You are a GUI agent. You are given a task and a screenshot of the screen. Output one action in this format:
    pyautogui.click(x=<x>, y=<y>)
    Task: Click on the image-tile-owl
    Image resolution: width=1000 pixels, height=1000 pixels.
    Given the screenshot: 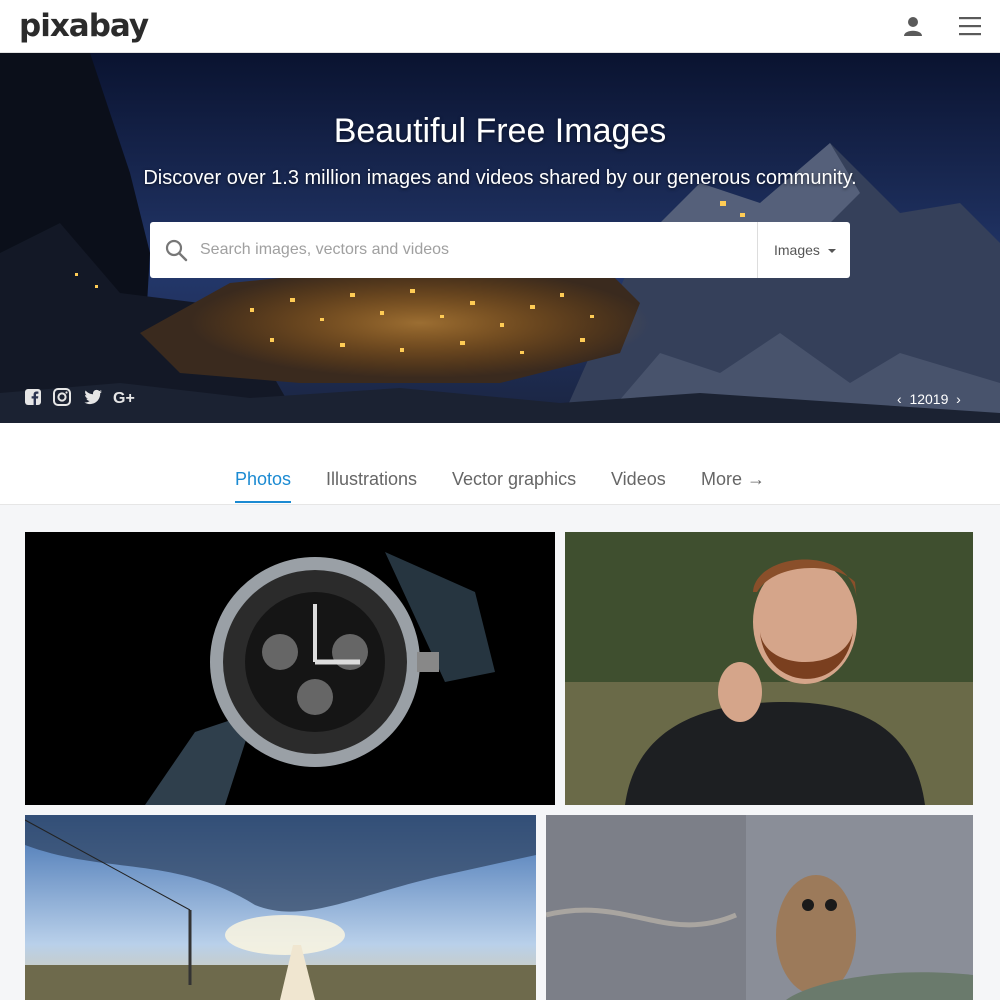 What is the action you would take?
    pyautogui.click(x=759, y=907)
    